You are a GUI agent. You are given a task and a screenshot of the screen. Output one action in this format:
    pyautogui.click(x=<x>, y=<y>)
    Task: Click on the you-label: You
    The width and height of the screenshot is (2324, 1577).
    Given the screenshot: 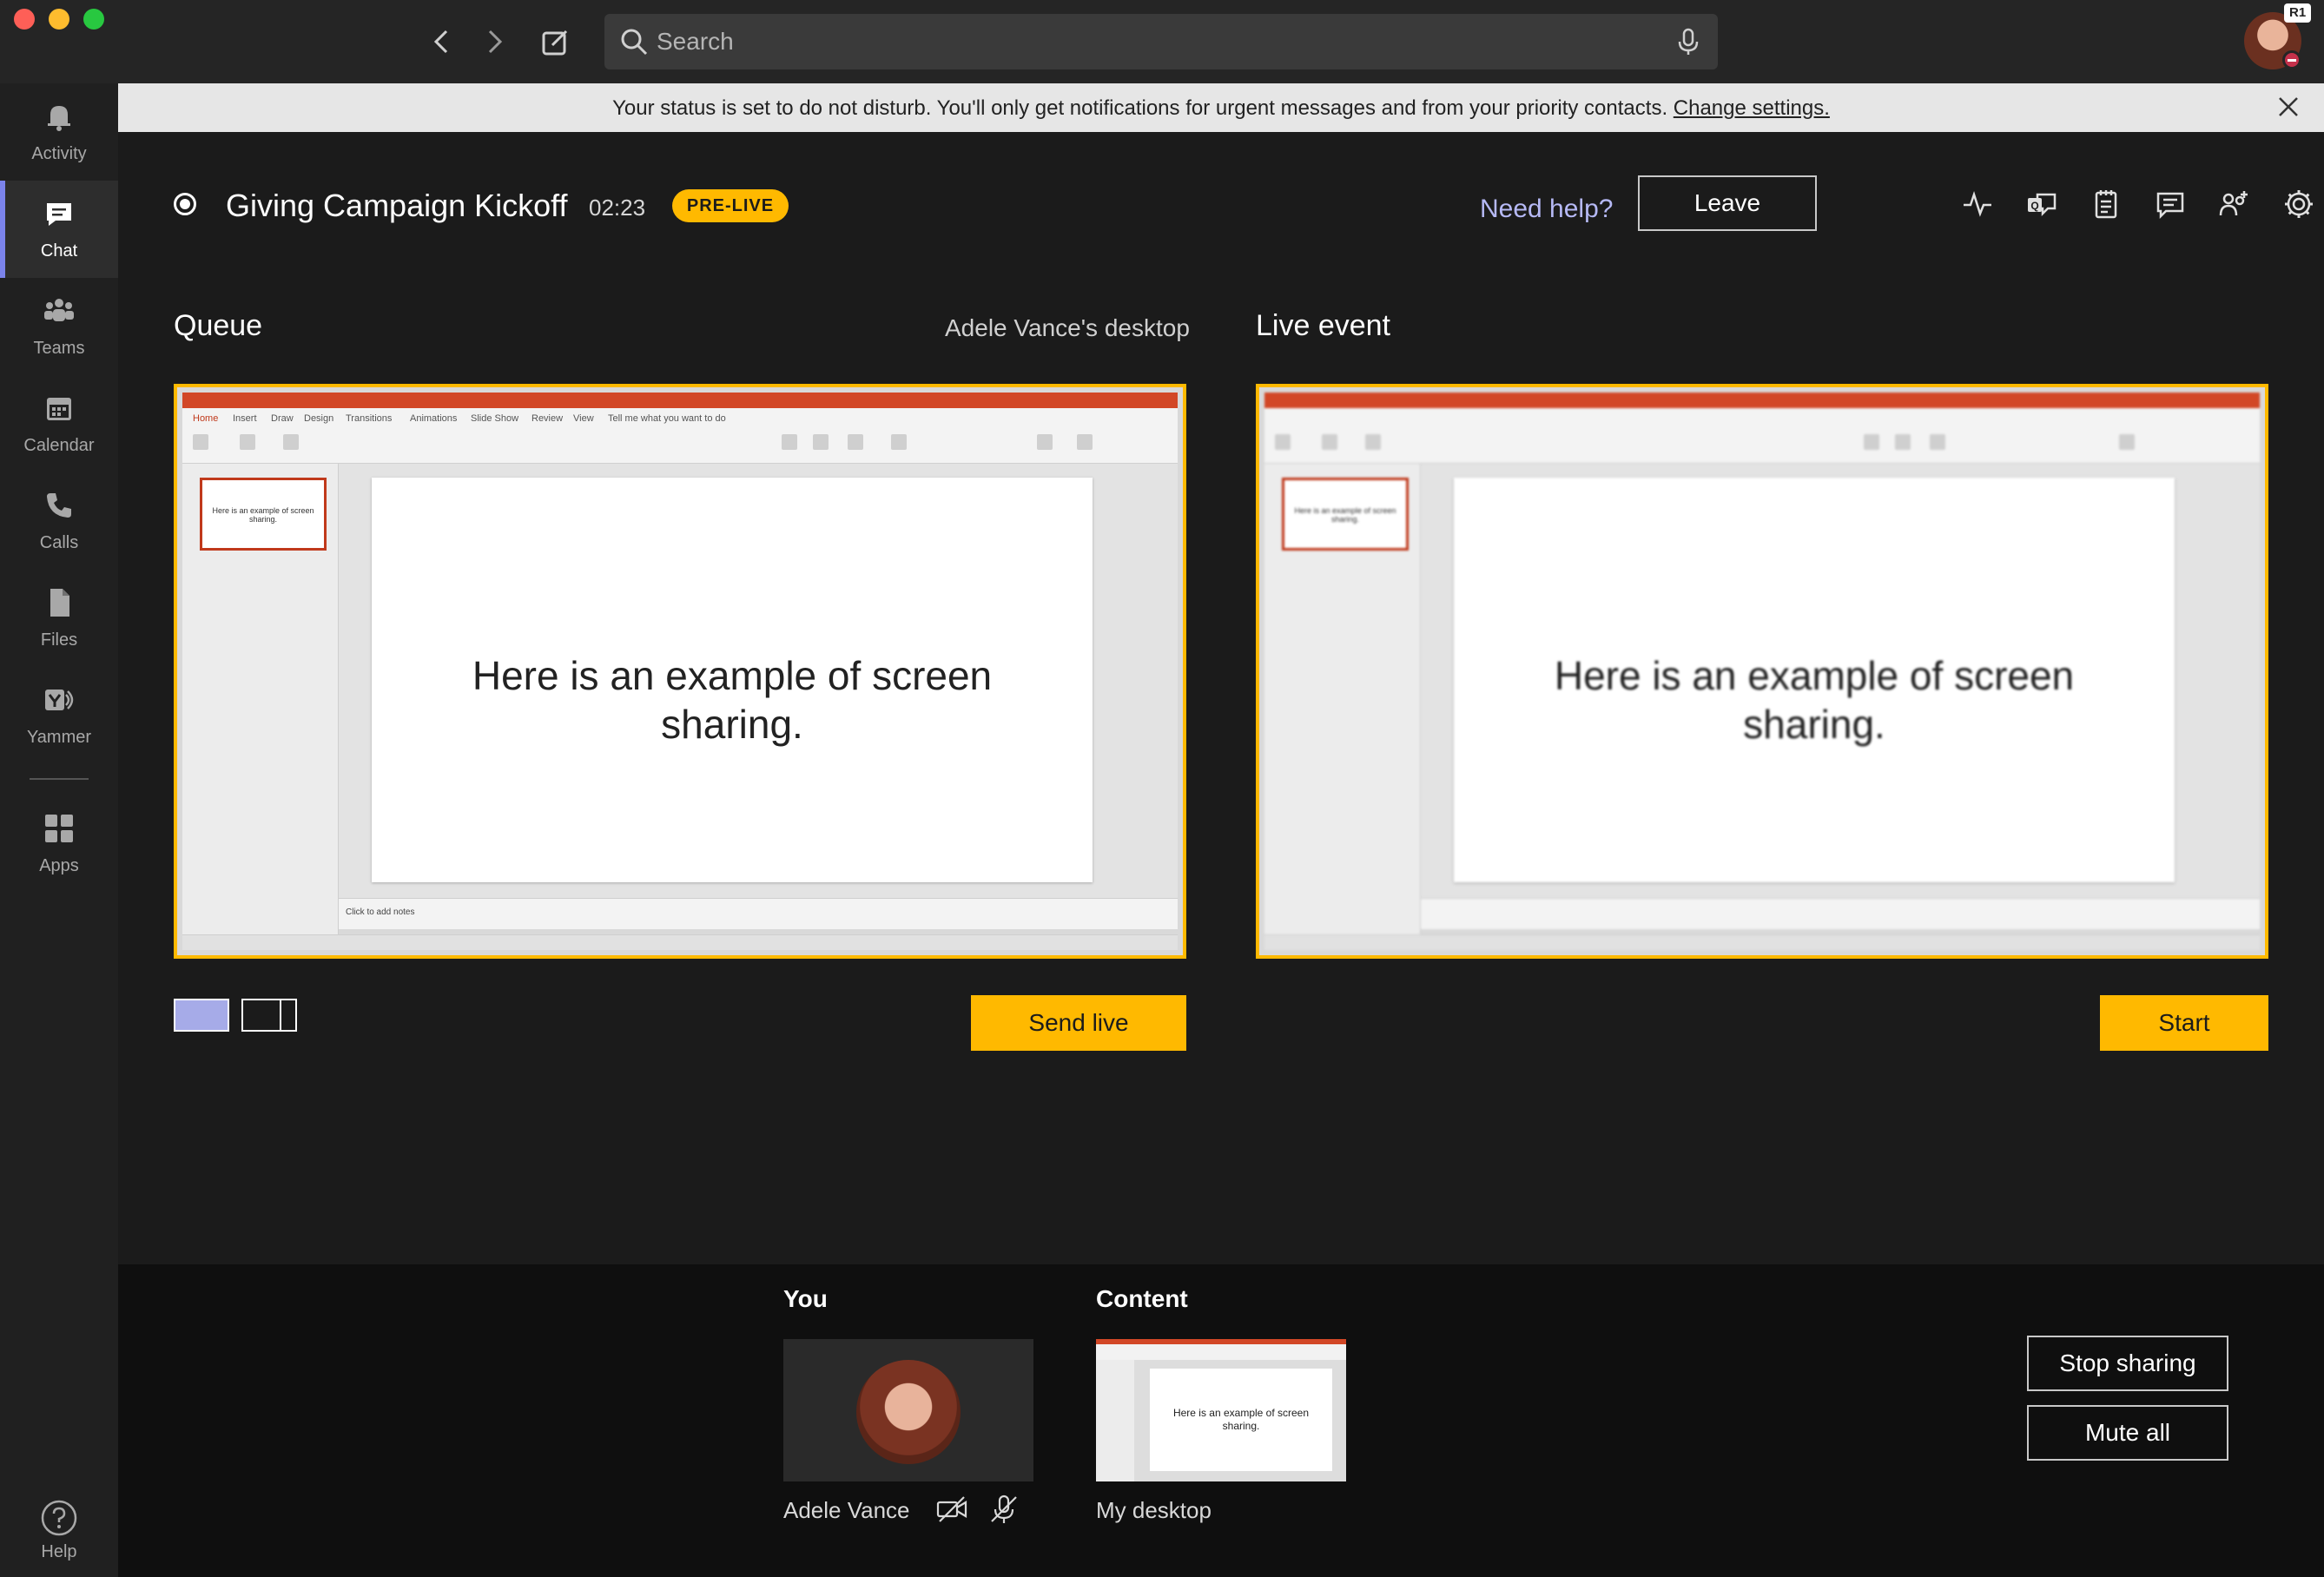 What is the action you would take?
    pyautogui.click(x=805, y=1298)
    